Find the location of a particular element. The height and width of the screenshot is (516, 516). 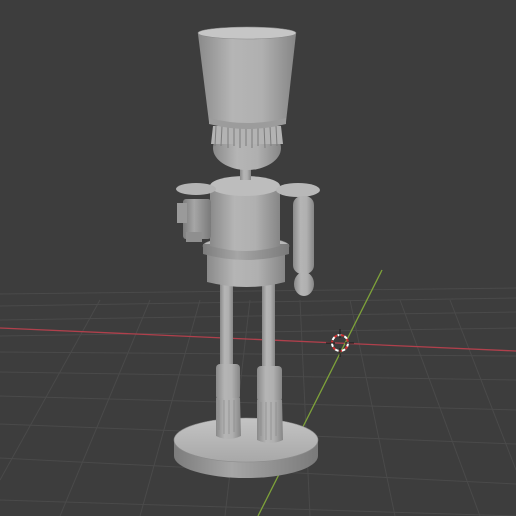

base is located at coordinates (246, 447).